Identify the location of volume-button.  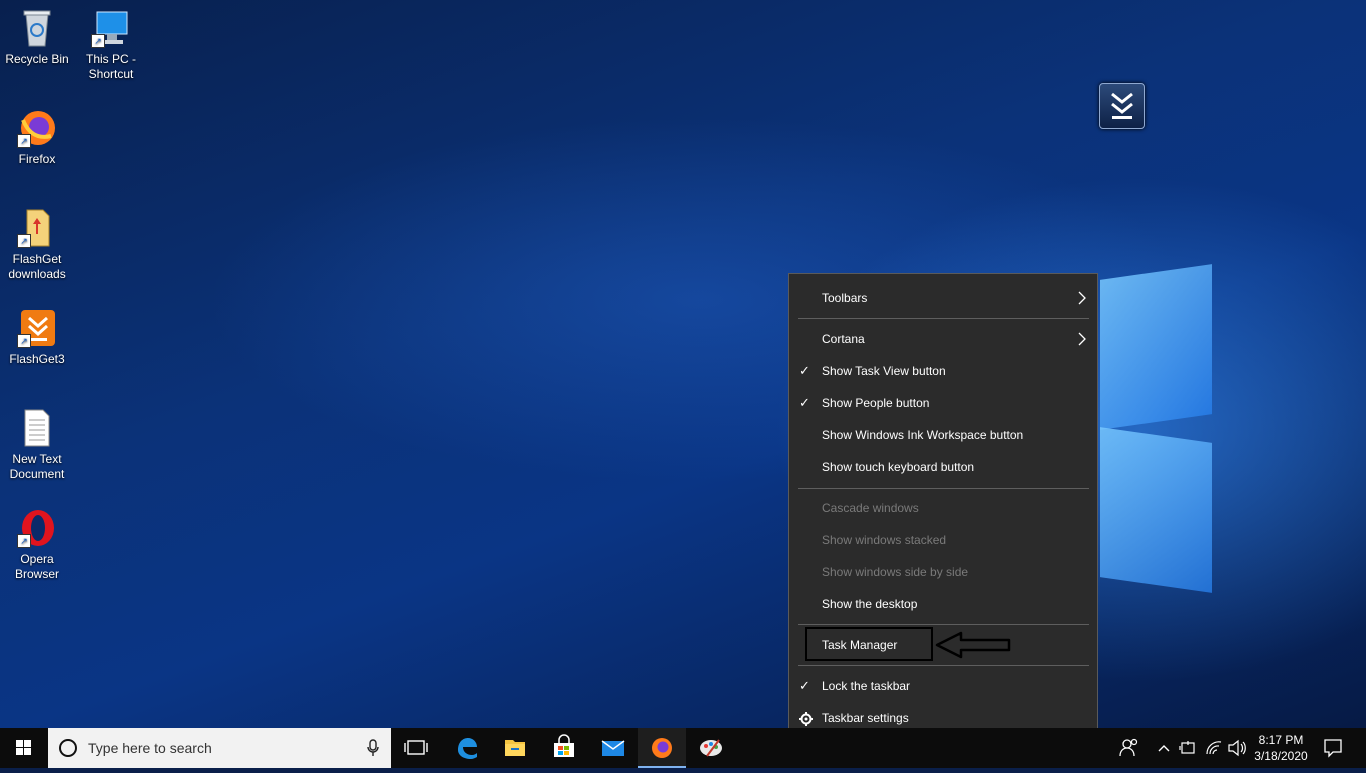
(1237, 748).